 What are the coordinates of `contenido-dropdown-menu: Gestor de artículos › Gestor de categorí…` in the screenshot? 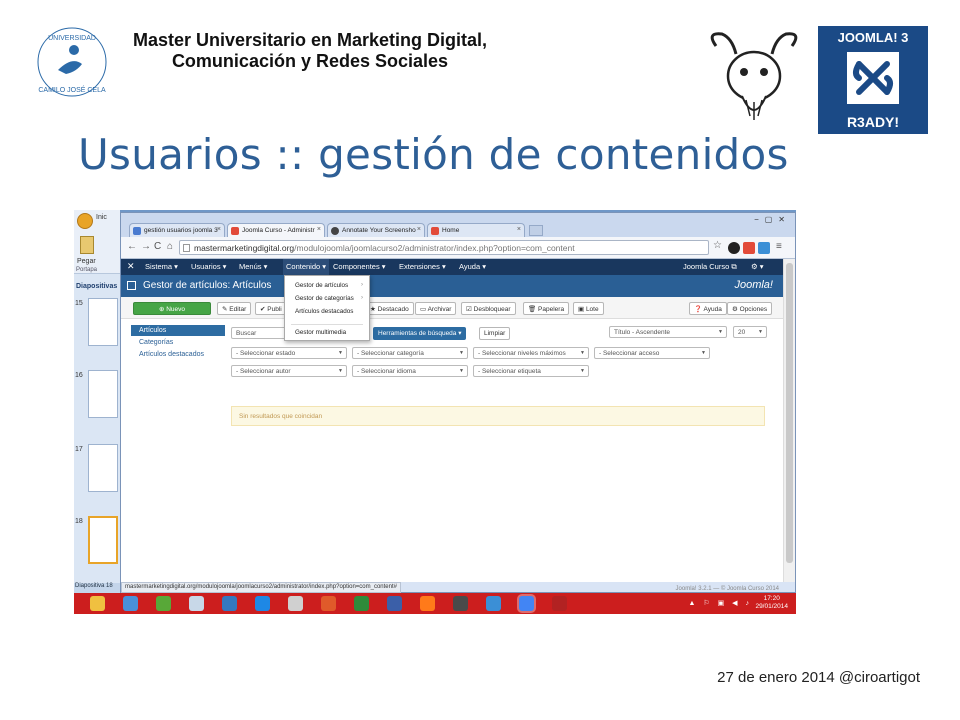 It's located at (327, 308).